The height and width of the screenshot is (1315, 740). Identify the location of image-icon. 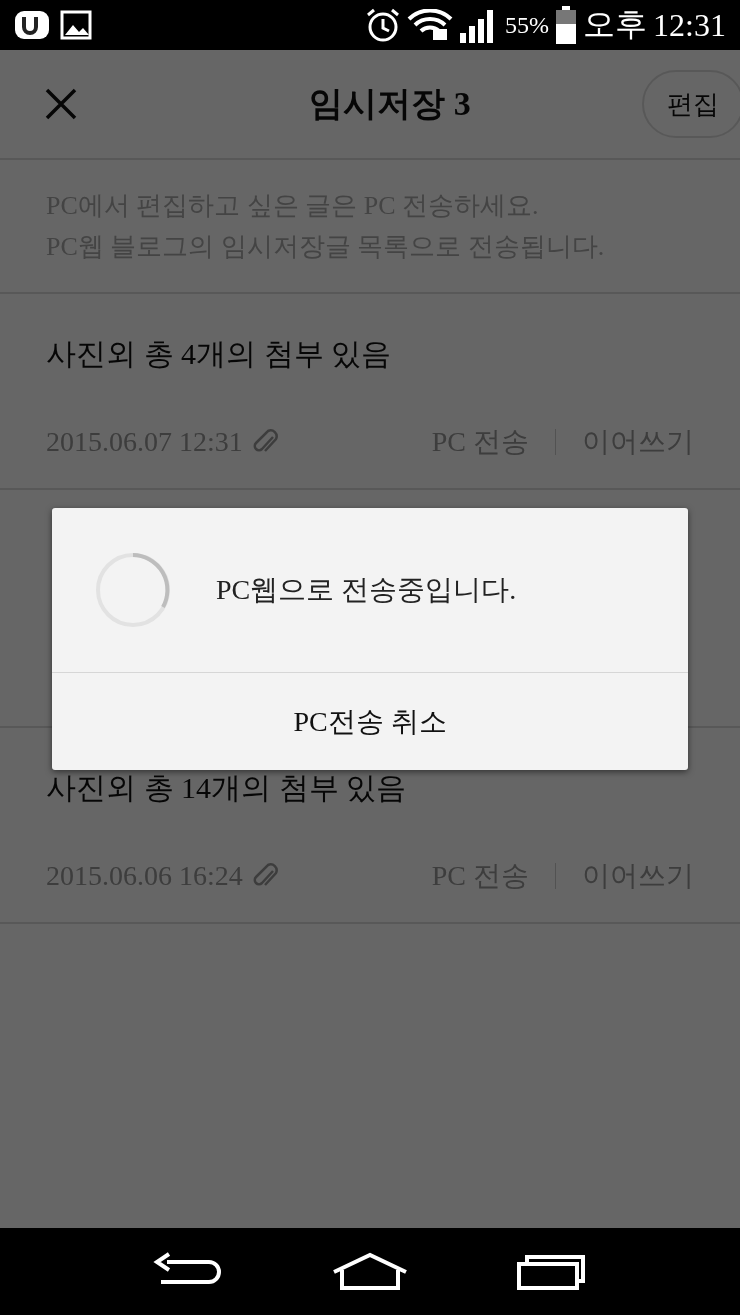
(76, 25).